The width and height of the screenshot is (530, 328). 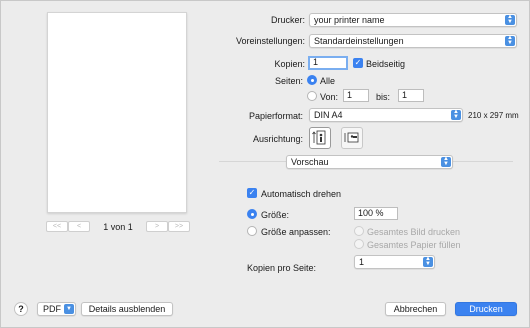 I want to click on pages-to-label: bis:, so click(x=383, y=97).